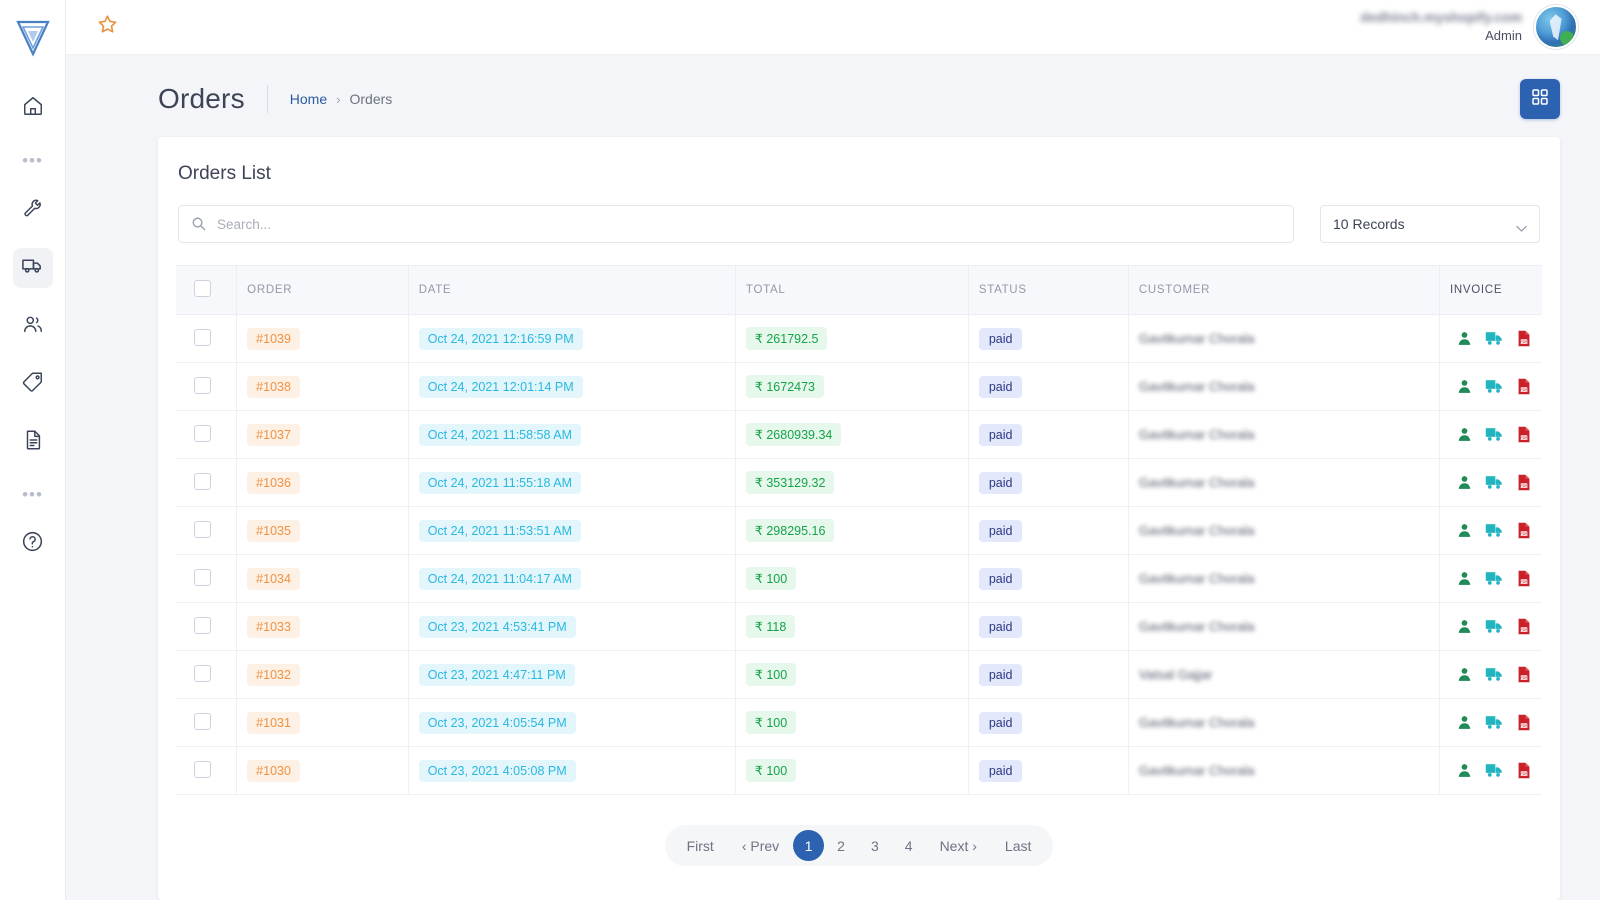 The height and width of the screenshot is (900, 1600). I want to click on pagination-prev: ‹ Prev, so click(760, 846).